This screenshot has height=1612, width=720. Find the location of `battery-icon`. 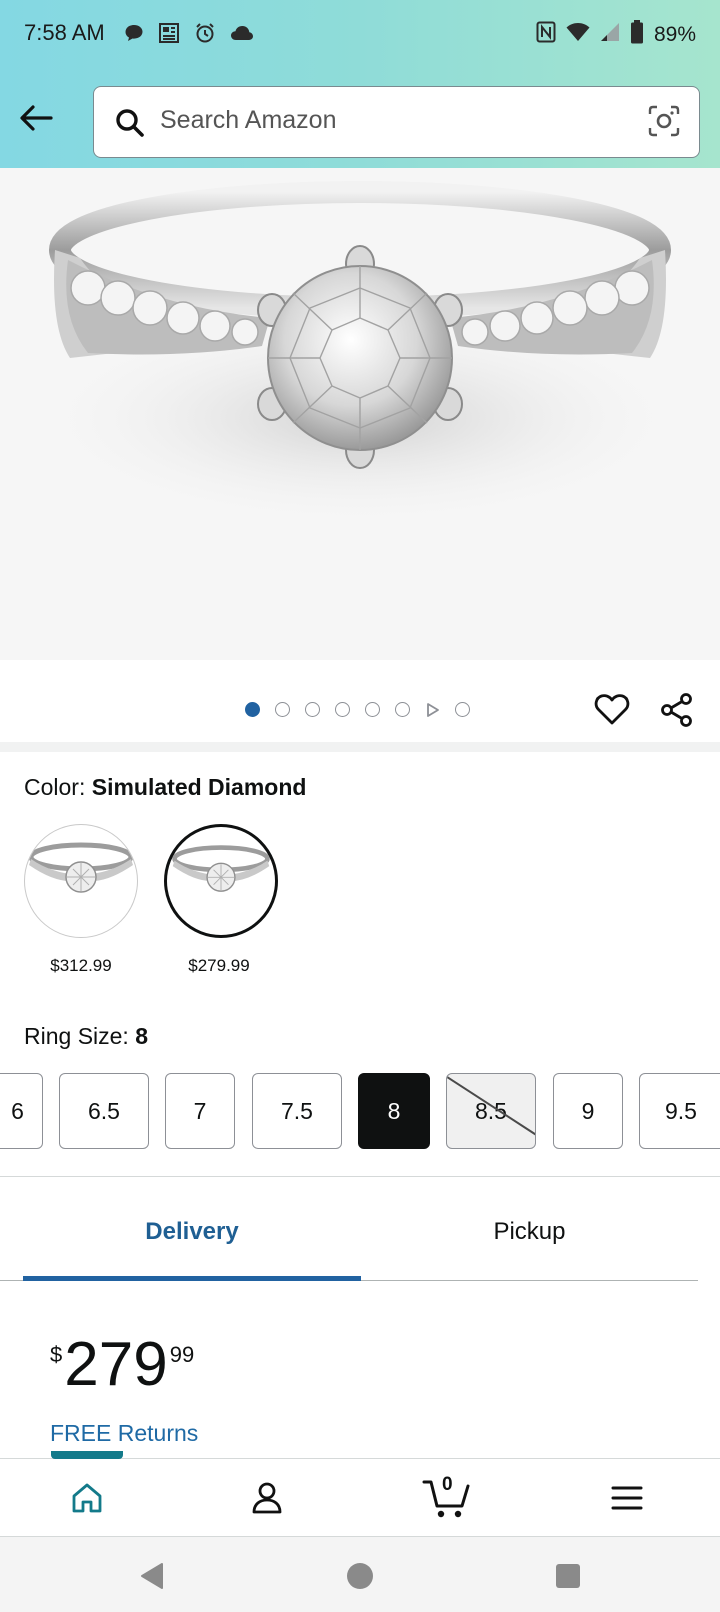

battery-icon is located at coordinates (637, 35).